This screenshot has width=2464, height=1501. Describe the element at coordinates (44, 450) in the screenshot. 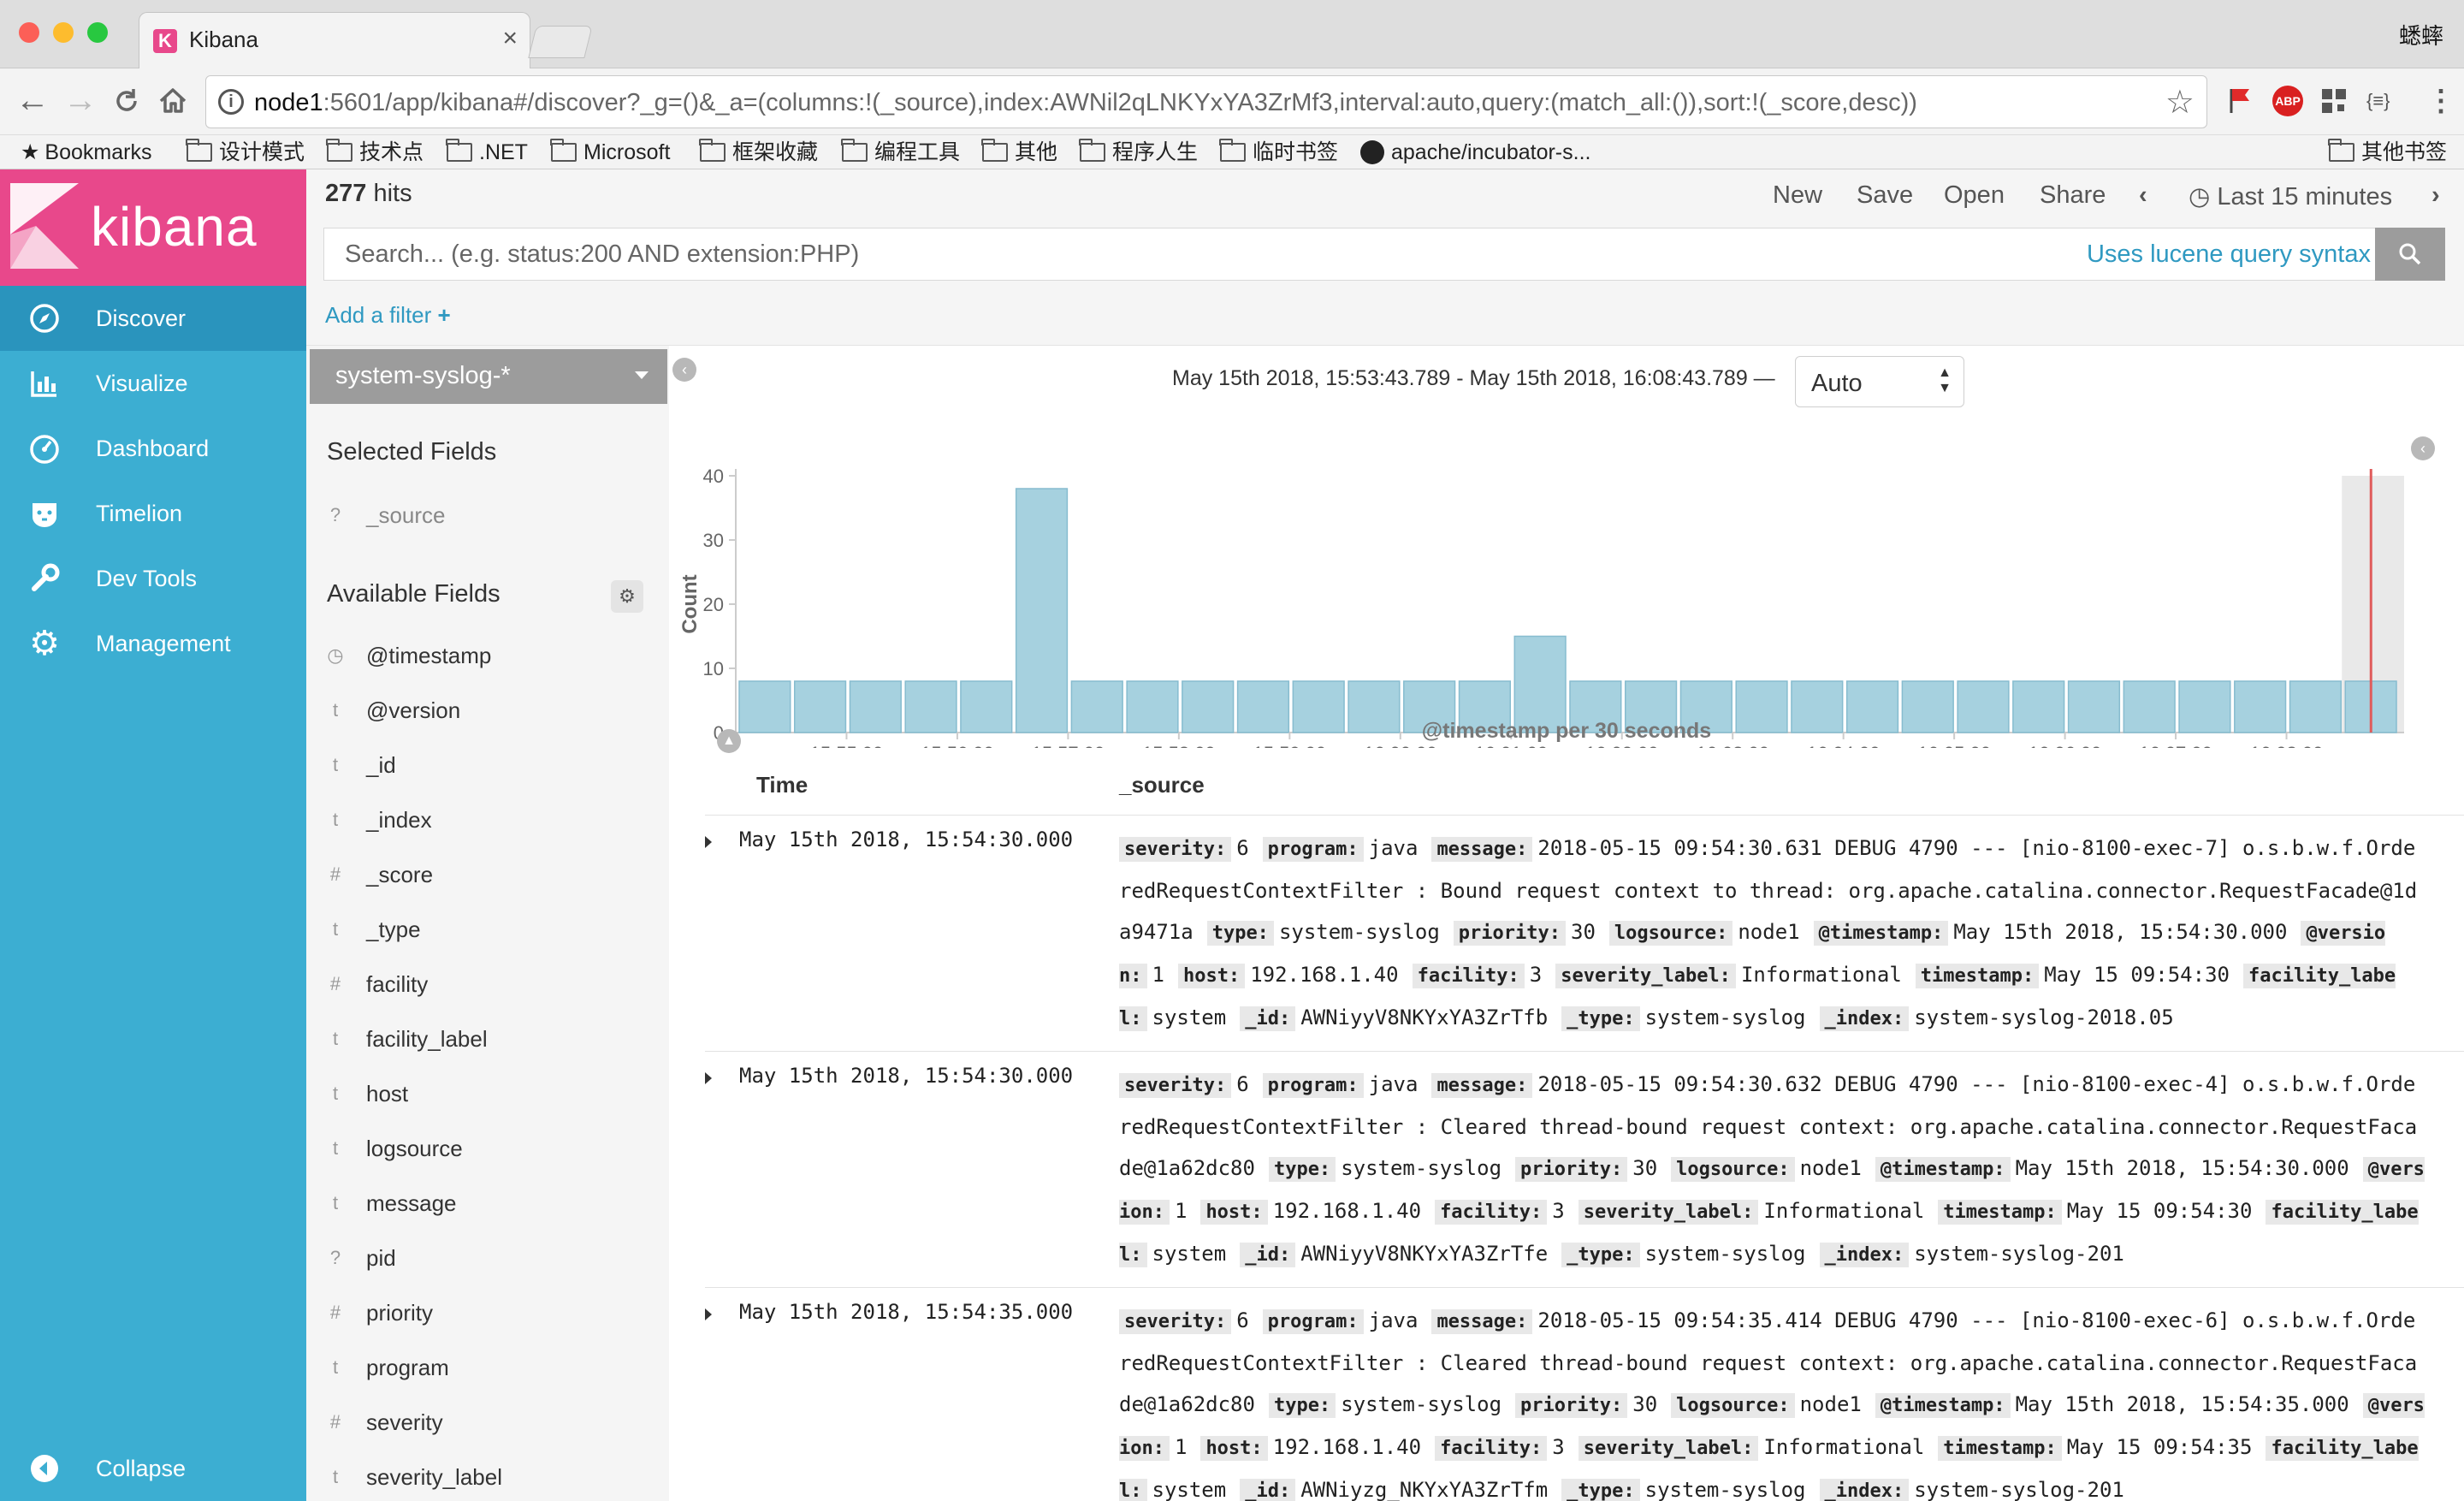

I see `dashboard-icon` at that location.